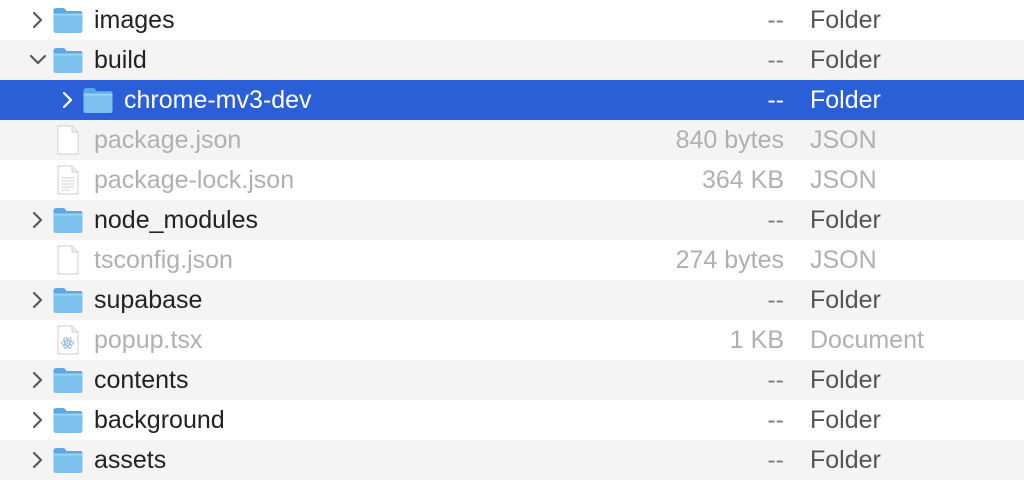 The width and height of the screenshot is (1024, 480). Describe the element at coordinates (512, 300) in the screenshot. I see `file-row-supabase: supabase -- Folder` at that location.